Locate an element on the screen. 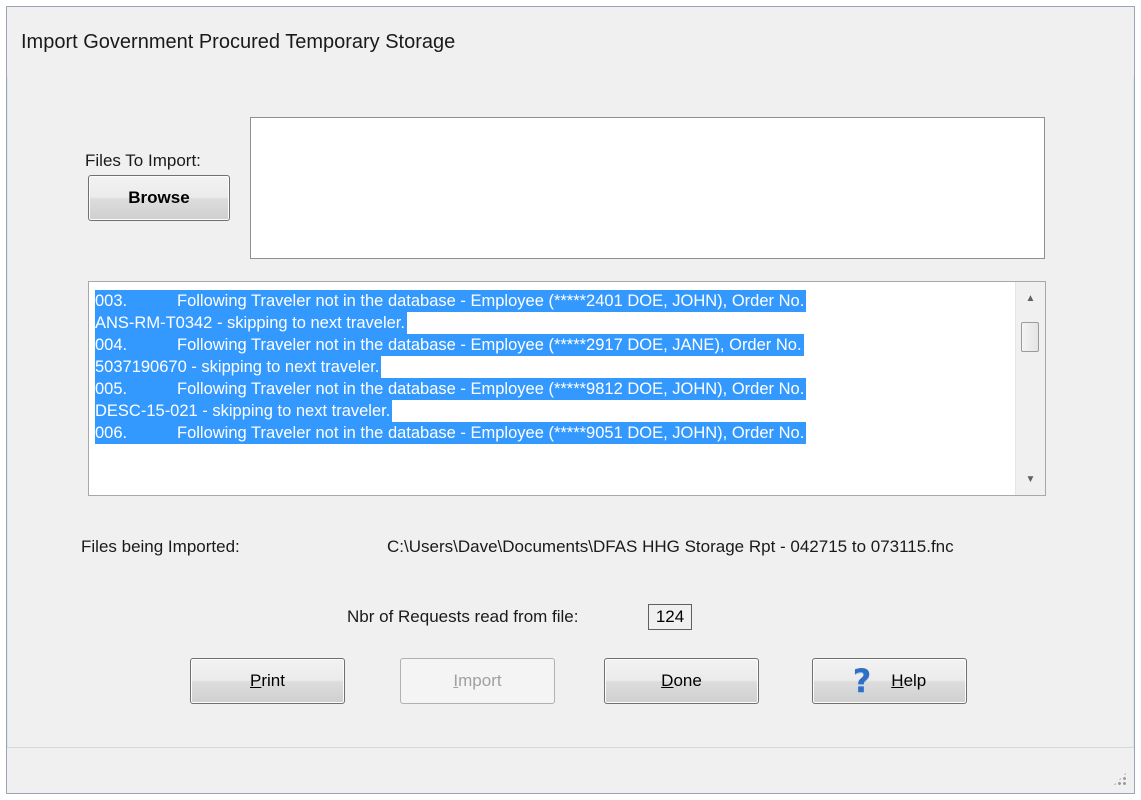 Image resolution: width=1141 pixels, height=800 pixels. files-being-imported-label: Files being Imported: is located at coordinates (160, 546).